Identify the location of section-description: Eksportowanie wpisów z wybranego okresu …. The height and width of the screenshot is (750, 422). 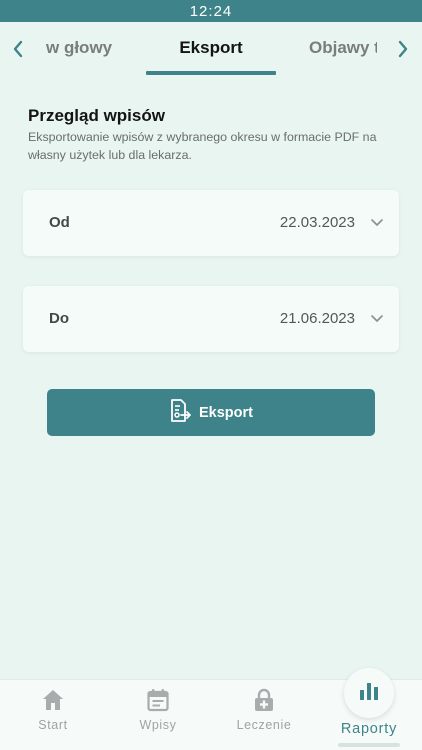
(202, 146).